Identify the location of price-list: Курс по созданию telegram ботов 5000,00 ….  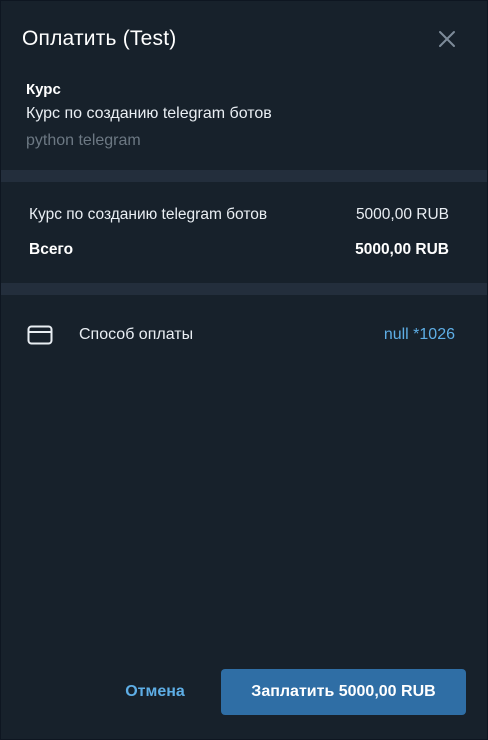
(239, 236).